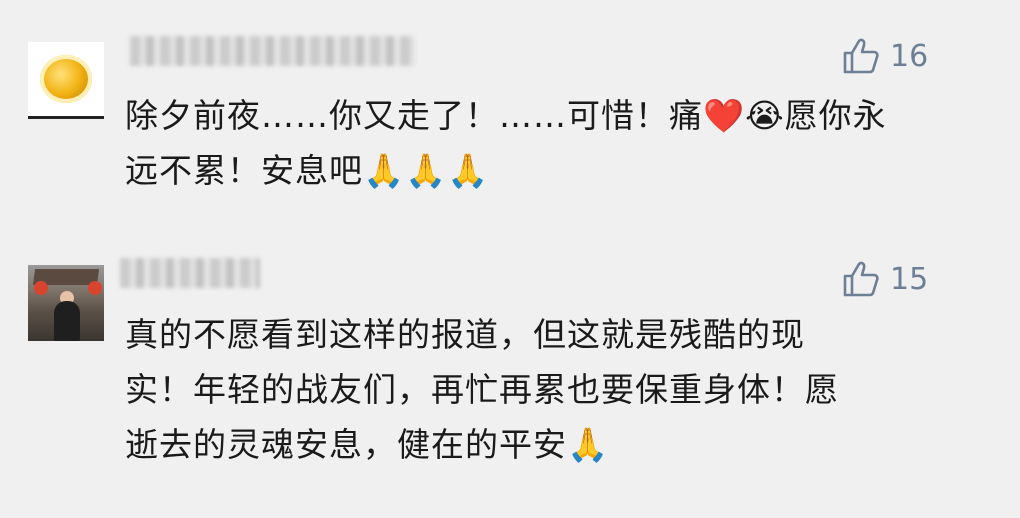 The width and height of the screenshot is (1020, 518). Describe the element at coordinates (506, 115) in the screenshot. I see `comment-line: 除夕前夜……你又走了！……可惜！痛❤️😭愿你永` at that location.